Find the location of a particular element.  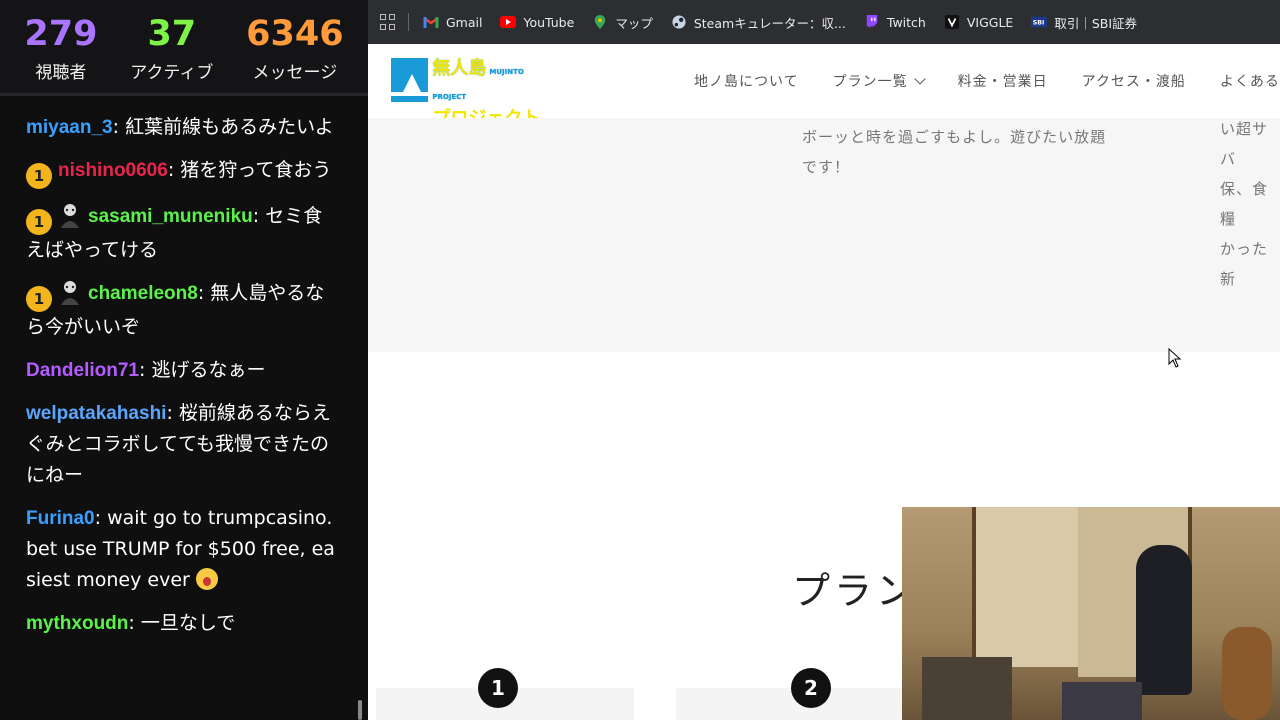

chat-username: mythxoudn is located at coordinates (77, 623).